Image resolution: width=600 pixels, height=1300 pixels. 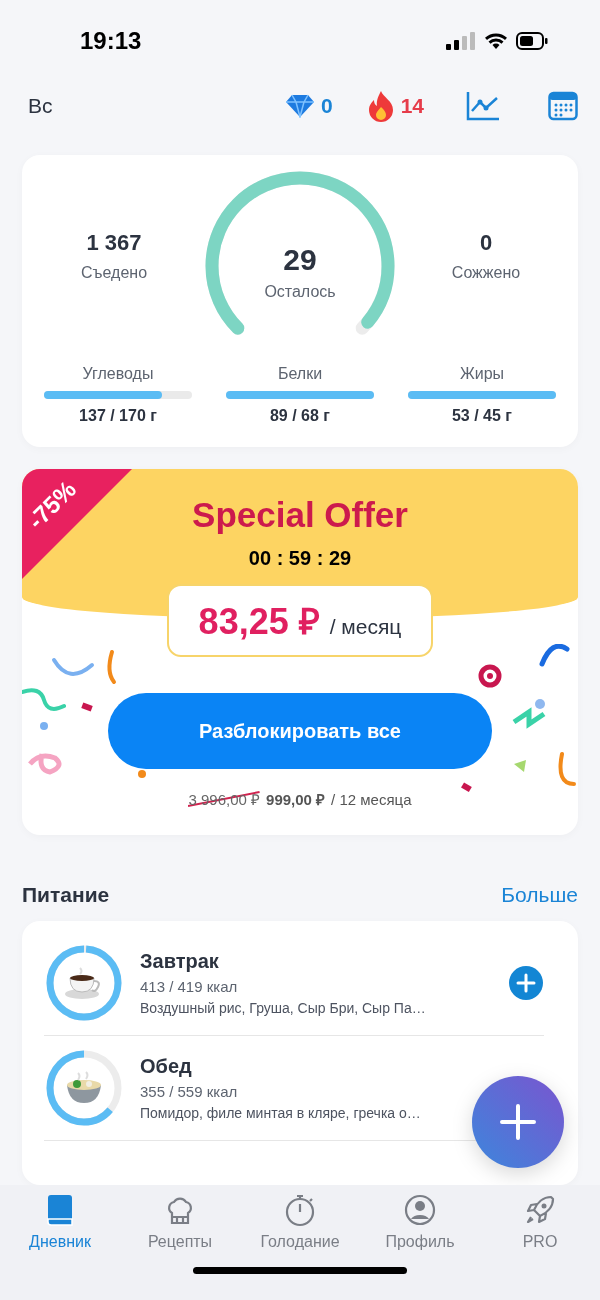 I want to click on status-time: 19:13, so click(x=111, y=41).